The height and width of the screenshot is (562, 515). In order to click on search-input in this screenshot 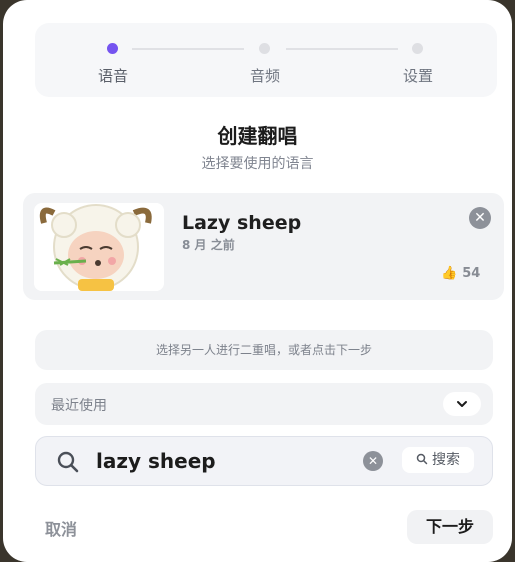, I will do `click(226, 461)`.